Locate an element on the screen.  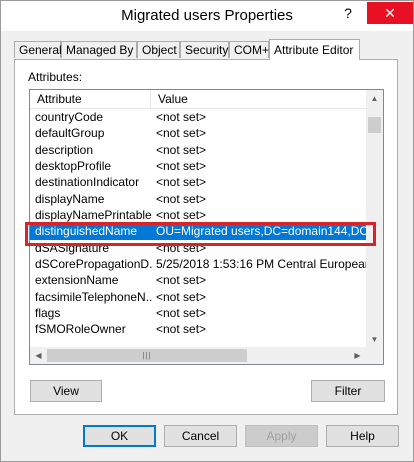
tab-attribute-editor: Attribute Editor is located at coordinates (314, 49).